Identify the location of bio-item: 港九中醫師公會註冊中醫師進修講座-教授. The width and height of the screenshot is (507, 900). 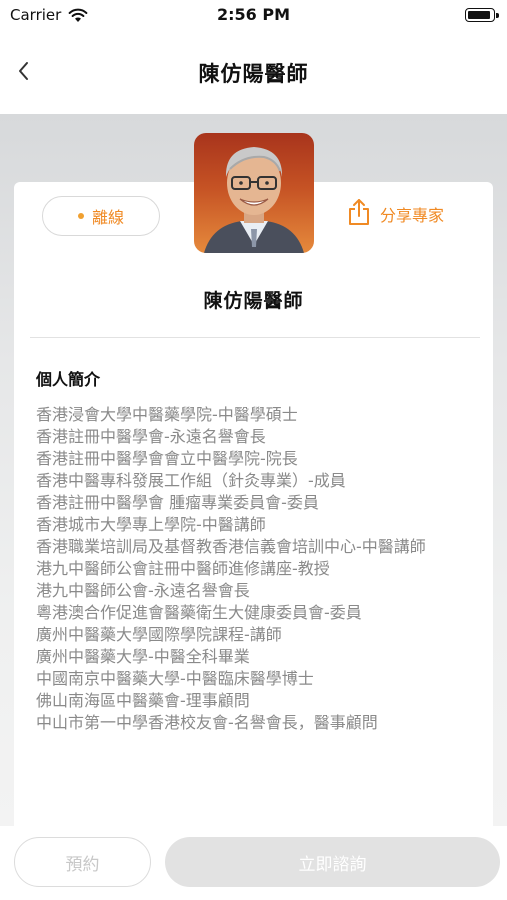
(183, 568).